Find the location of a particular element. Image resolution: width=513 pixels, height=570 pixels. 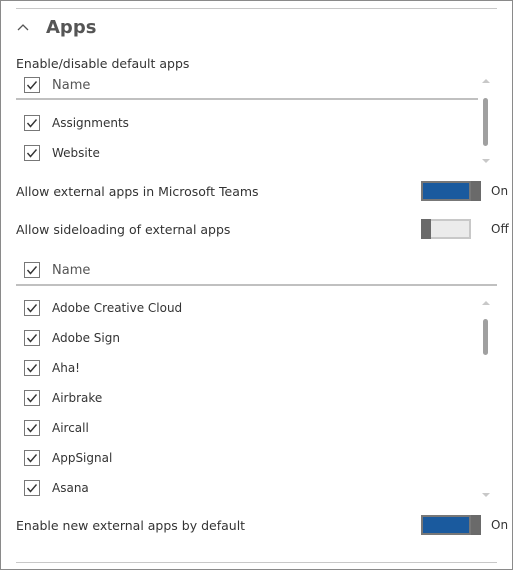

external-apps-select-all: Name is located at coordinates (57, 270).